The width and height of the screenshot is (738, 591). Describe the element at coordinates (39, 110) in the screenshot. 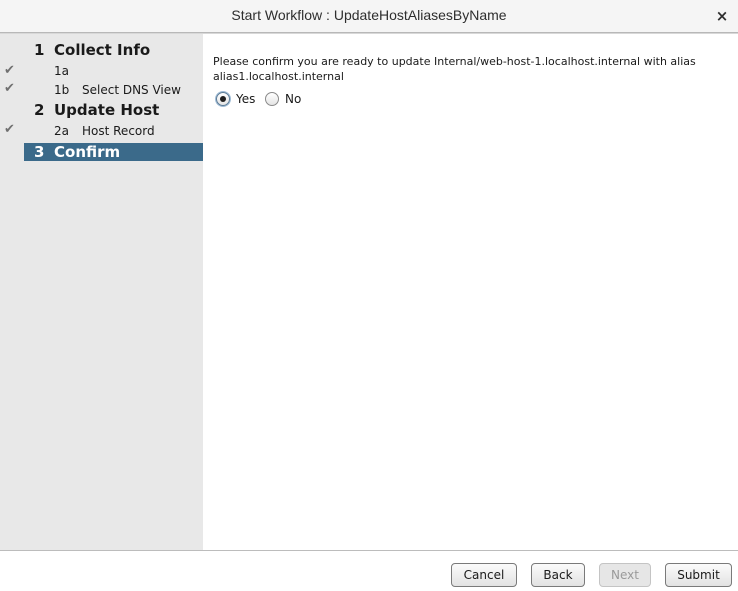

I see `step-number: 2` at that location.